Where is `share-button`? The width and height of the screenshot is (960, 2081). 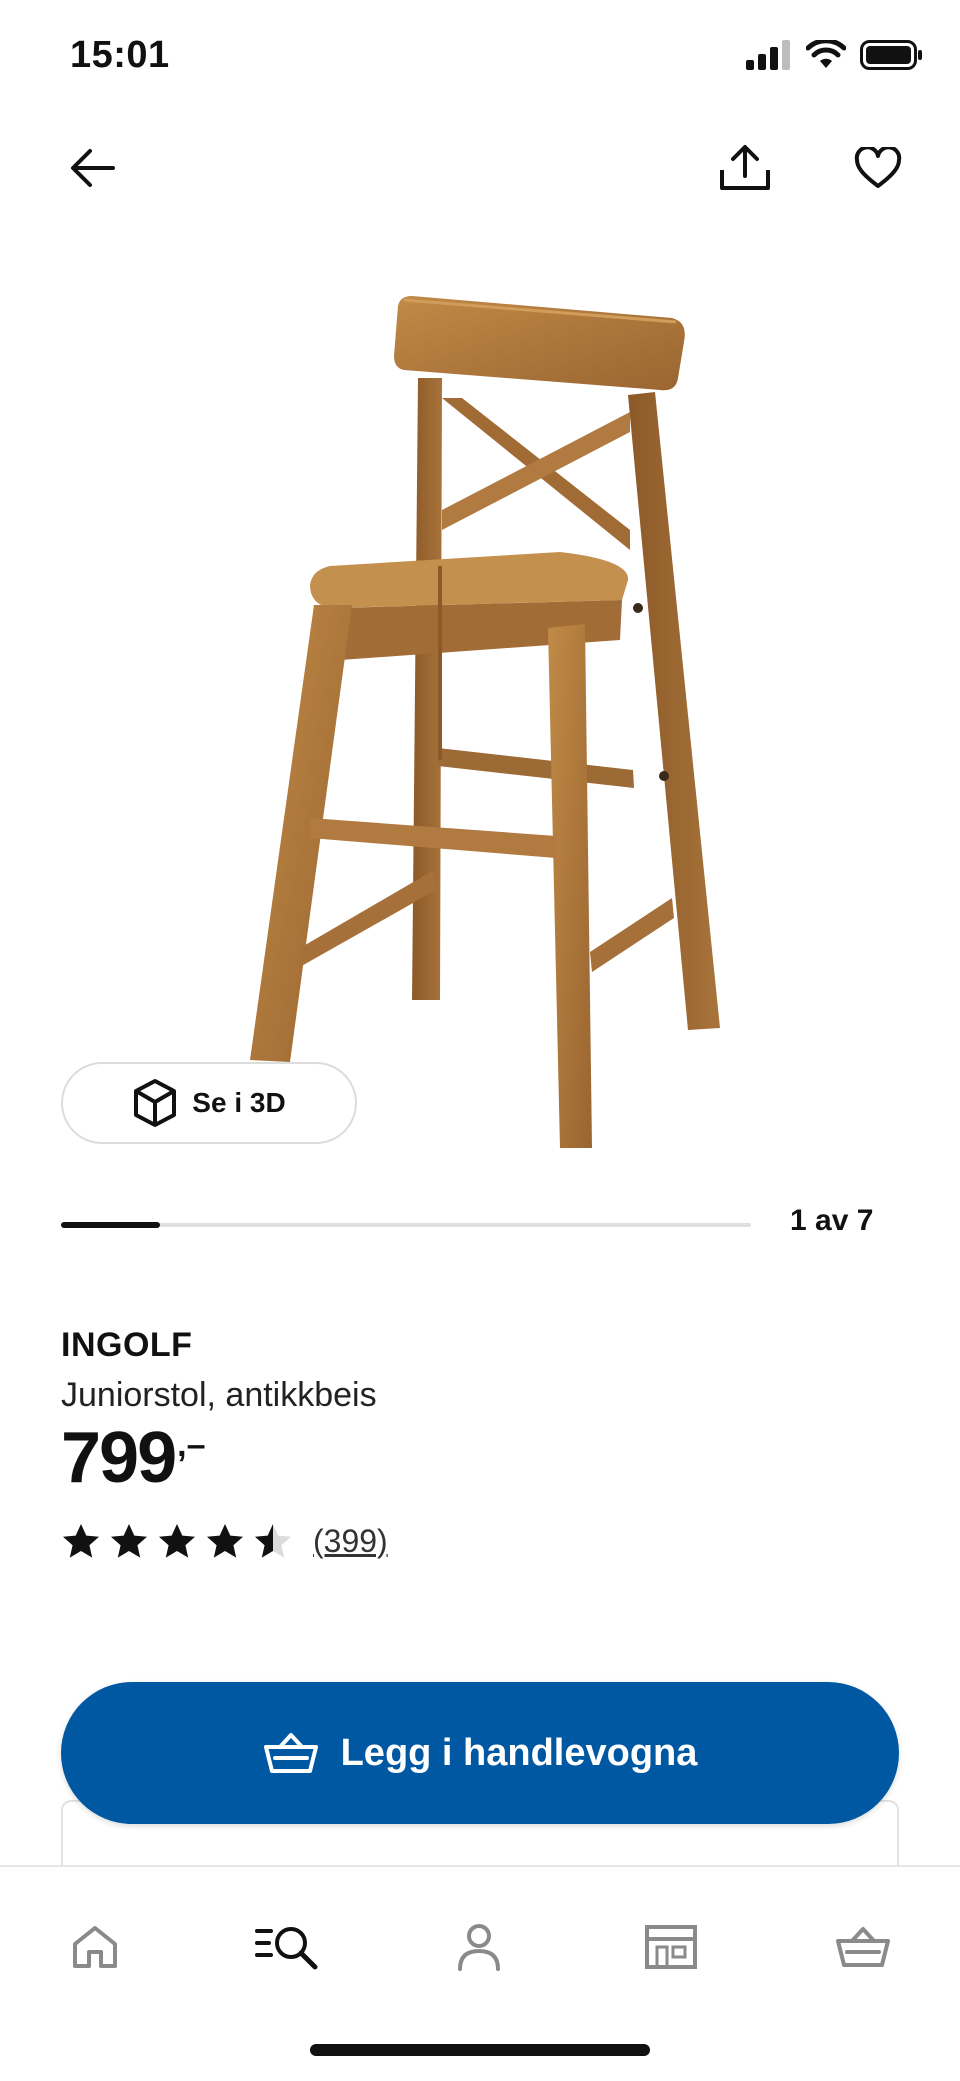 share-button is located at coordinates (745, 168).